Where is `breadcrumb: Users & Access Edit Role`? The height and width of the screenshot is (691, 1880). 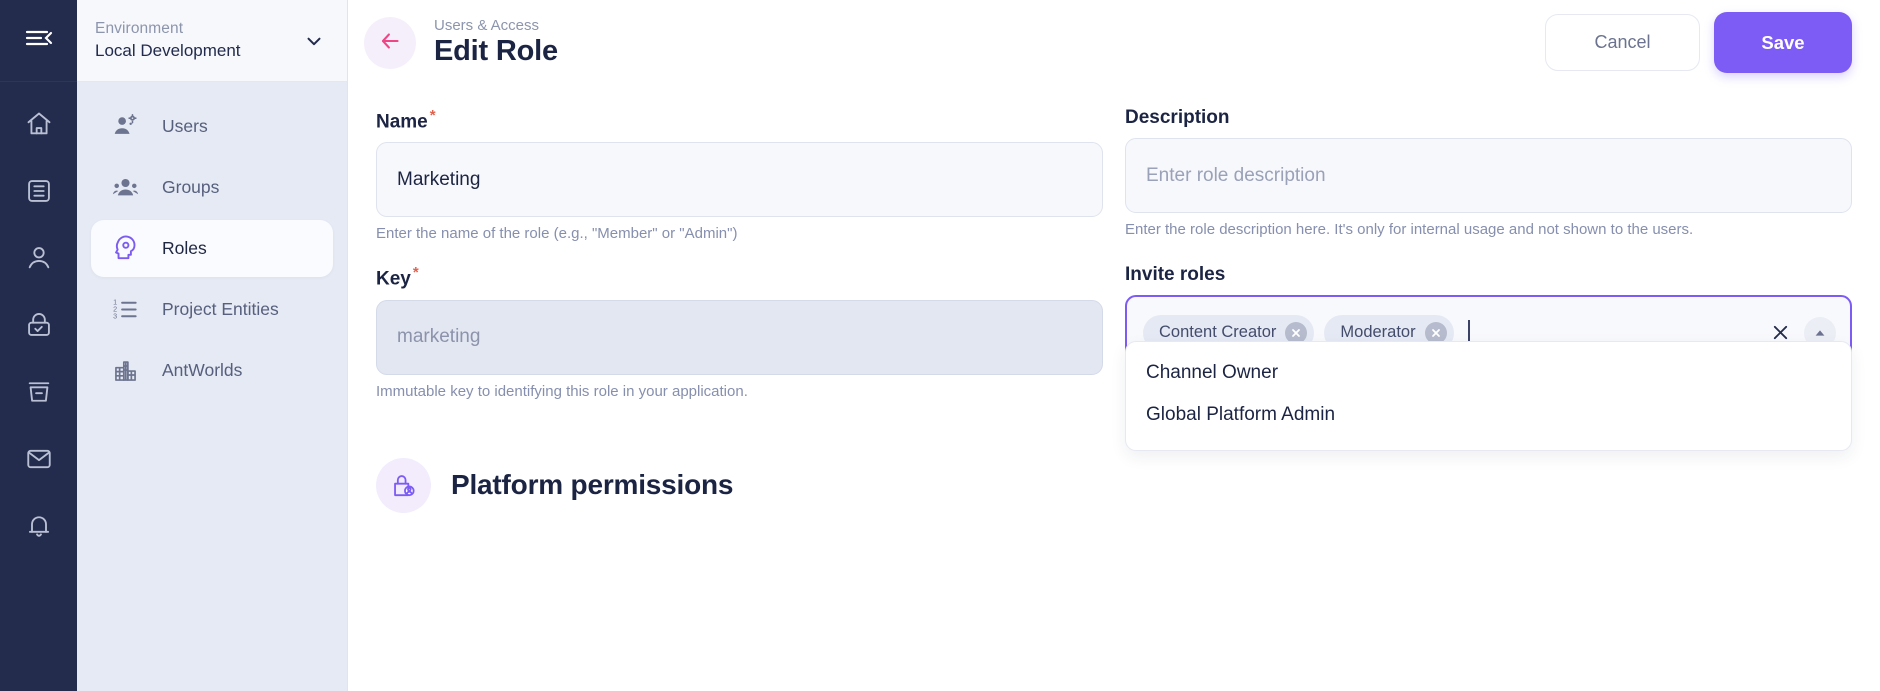 breadcrumb: Users & Access Edit Role is located at coordinates (496, 42).